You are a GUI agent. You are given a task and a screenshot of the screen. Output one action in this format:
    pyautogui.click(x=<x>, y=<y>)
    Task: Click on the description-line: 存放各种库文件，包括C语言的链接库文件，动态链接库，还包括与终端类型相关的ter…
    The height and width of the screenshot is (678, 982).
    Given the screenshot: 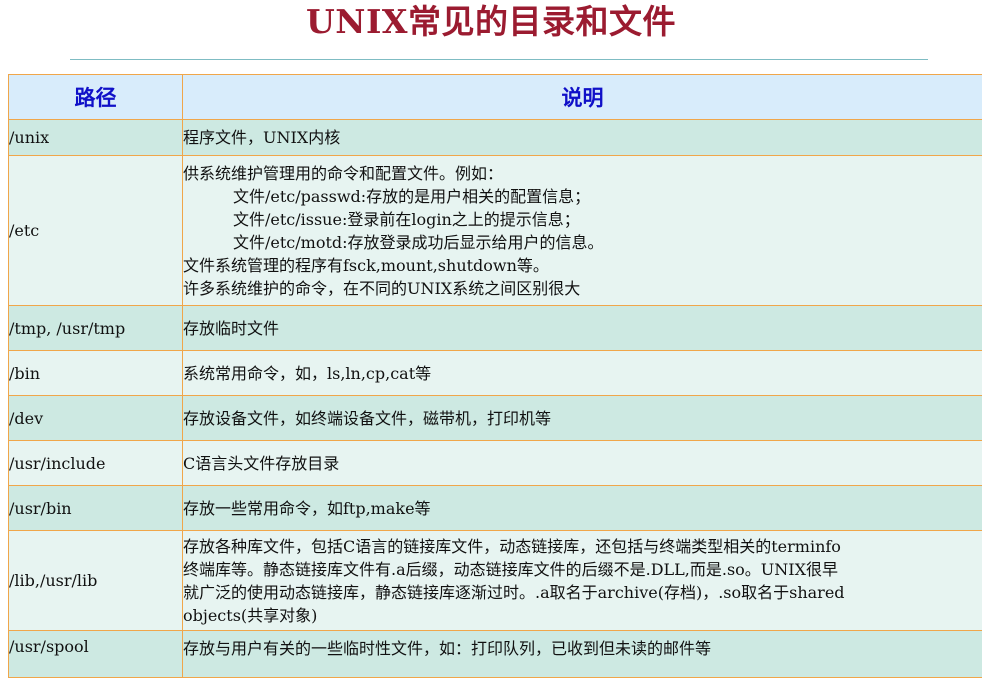 What is the action you would take?
    pyautogui.click(x=512, y=546)
    